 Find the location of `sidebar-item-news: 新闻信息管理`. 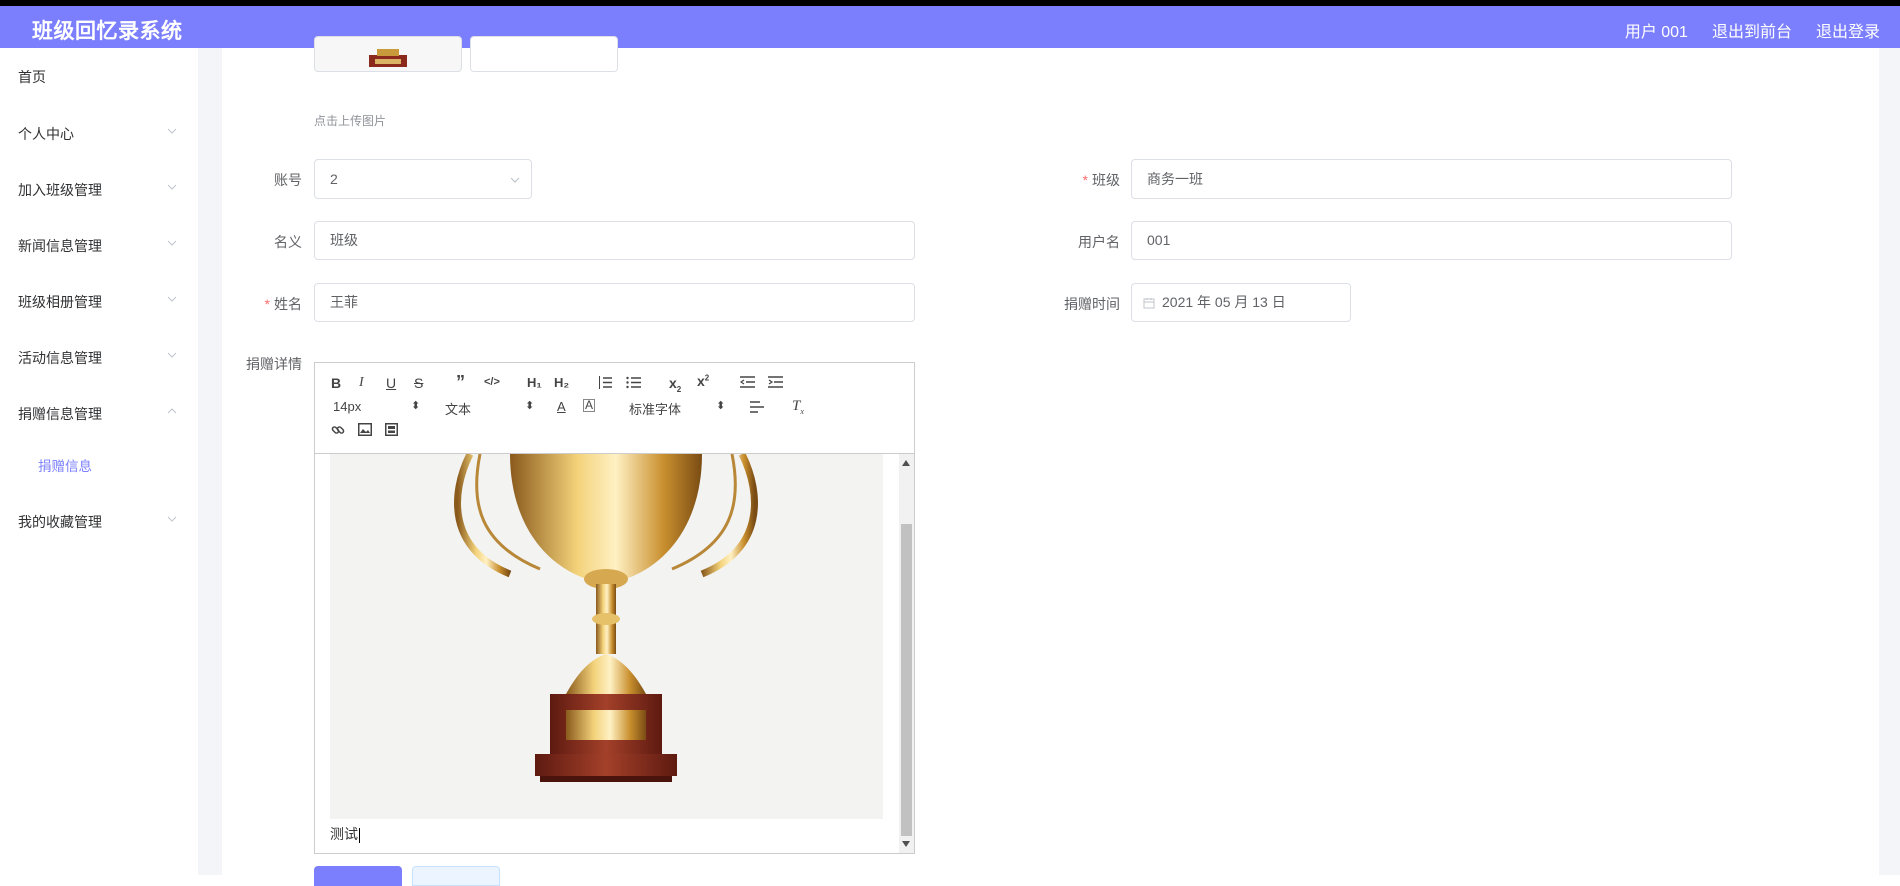

sidebar-item-news: 新闻信息管理 is located at coordinates (99, 245).